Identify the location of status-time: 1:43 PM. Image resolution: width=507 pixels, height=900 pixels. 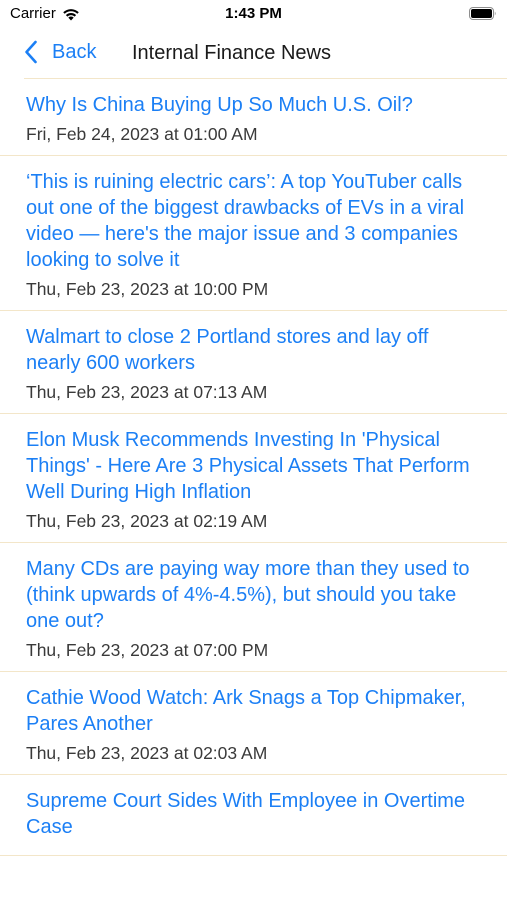
(253, 13).